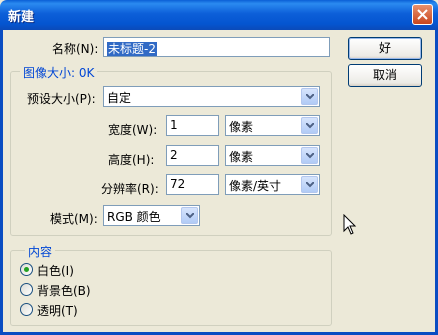  Describe the element at coordinates (55, 271) in the screenshot. I see `radio-label-white: 白色(I)` at that location.